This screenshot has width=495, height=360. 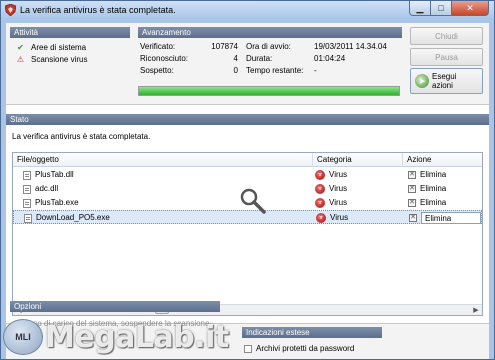 What do you see at coordinates (59, 47) in the screenshot?
I see `activity-label: Aree di sistema` at bounding box center [59, 47].